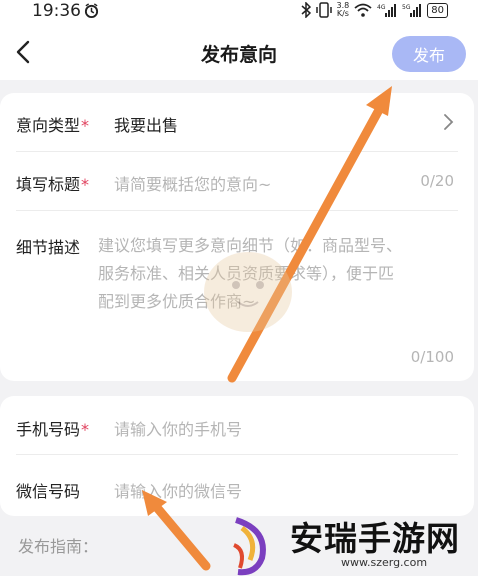  I want to click on site-logo-icon, so click(249, 546).